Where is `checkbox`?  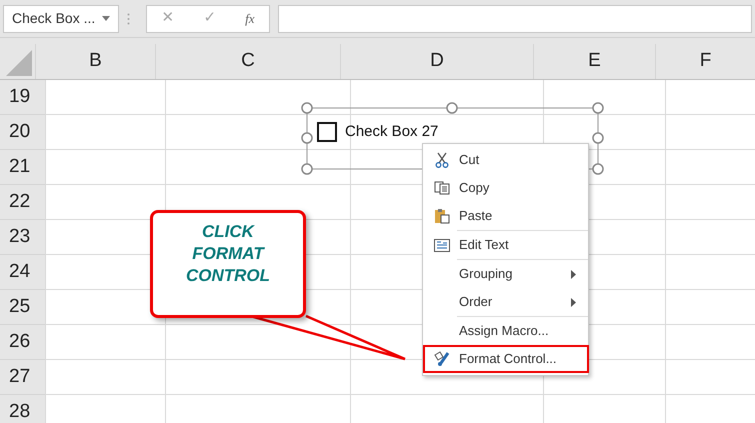
checkbox is located at coordinates (327, 132).